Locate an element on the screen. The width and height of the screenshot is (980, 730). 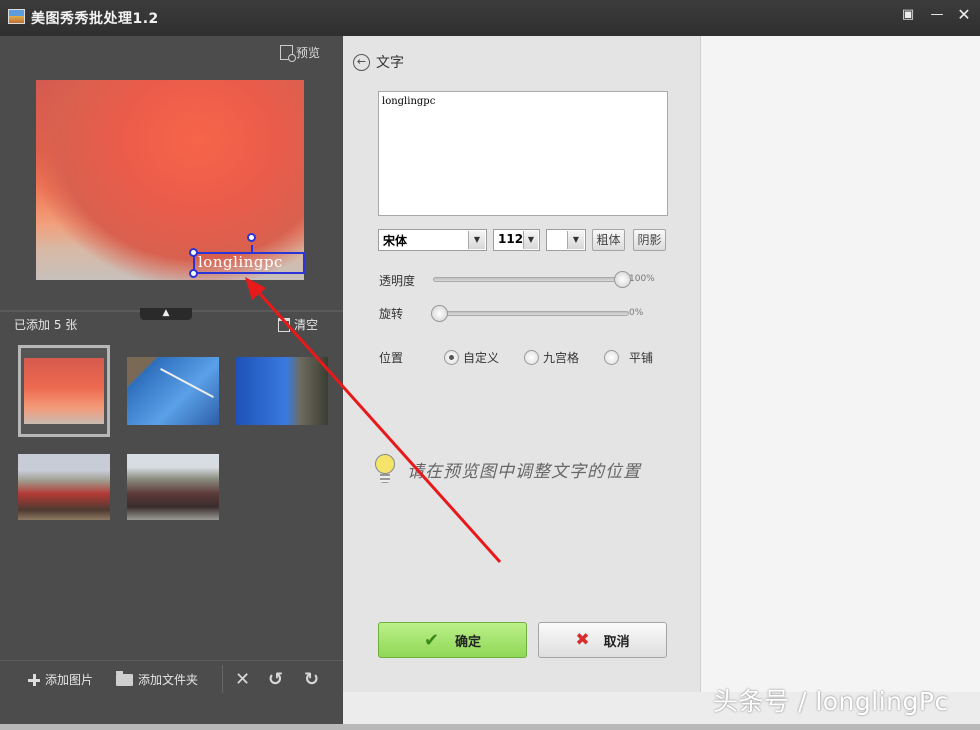
font-family-select: 宋体 ▼ is located at coordinates (432, 240).